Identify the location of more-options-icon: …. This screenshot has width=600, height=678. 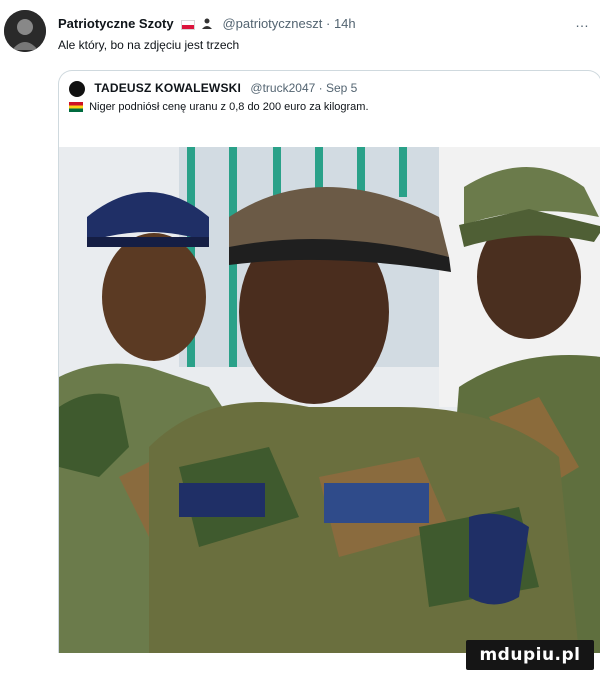
(582, 22).